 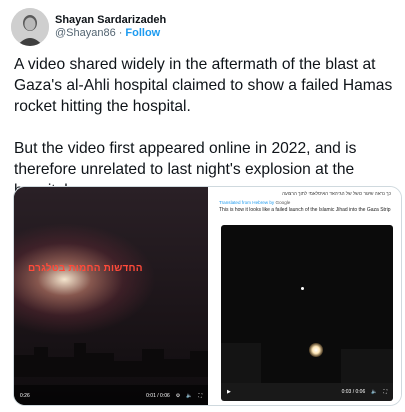 I want to click on video-watermark-text: החדשות החמות בטלגרם, so click(x=85, y=268).